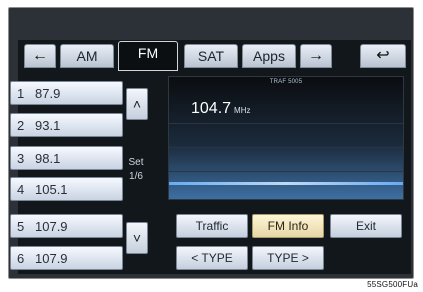 Image resolution: width=423 pixels, height=292 pixels. What do you see at coordinates (21, 158) in the screenshot?
I see `preset-number: 3` at bounding box center [21, 158].